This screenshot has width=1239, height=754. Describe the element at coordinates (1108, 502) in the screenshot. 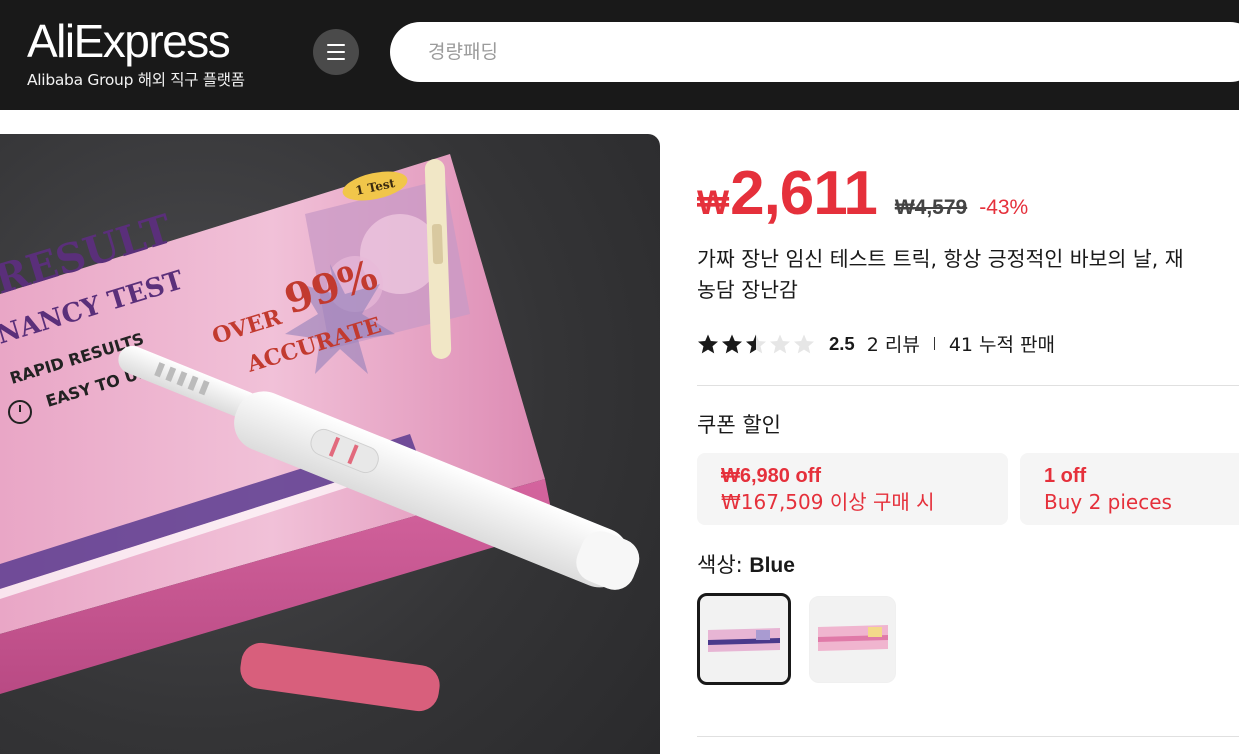

I see `coupon-condition: Buy 2 pieces` at that location.